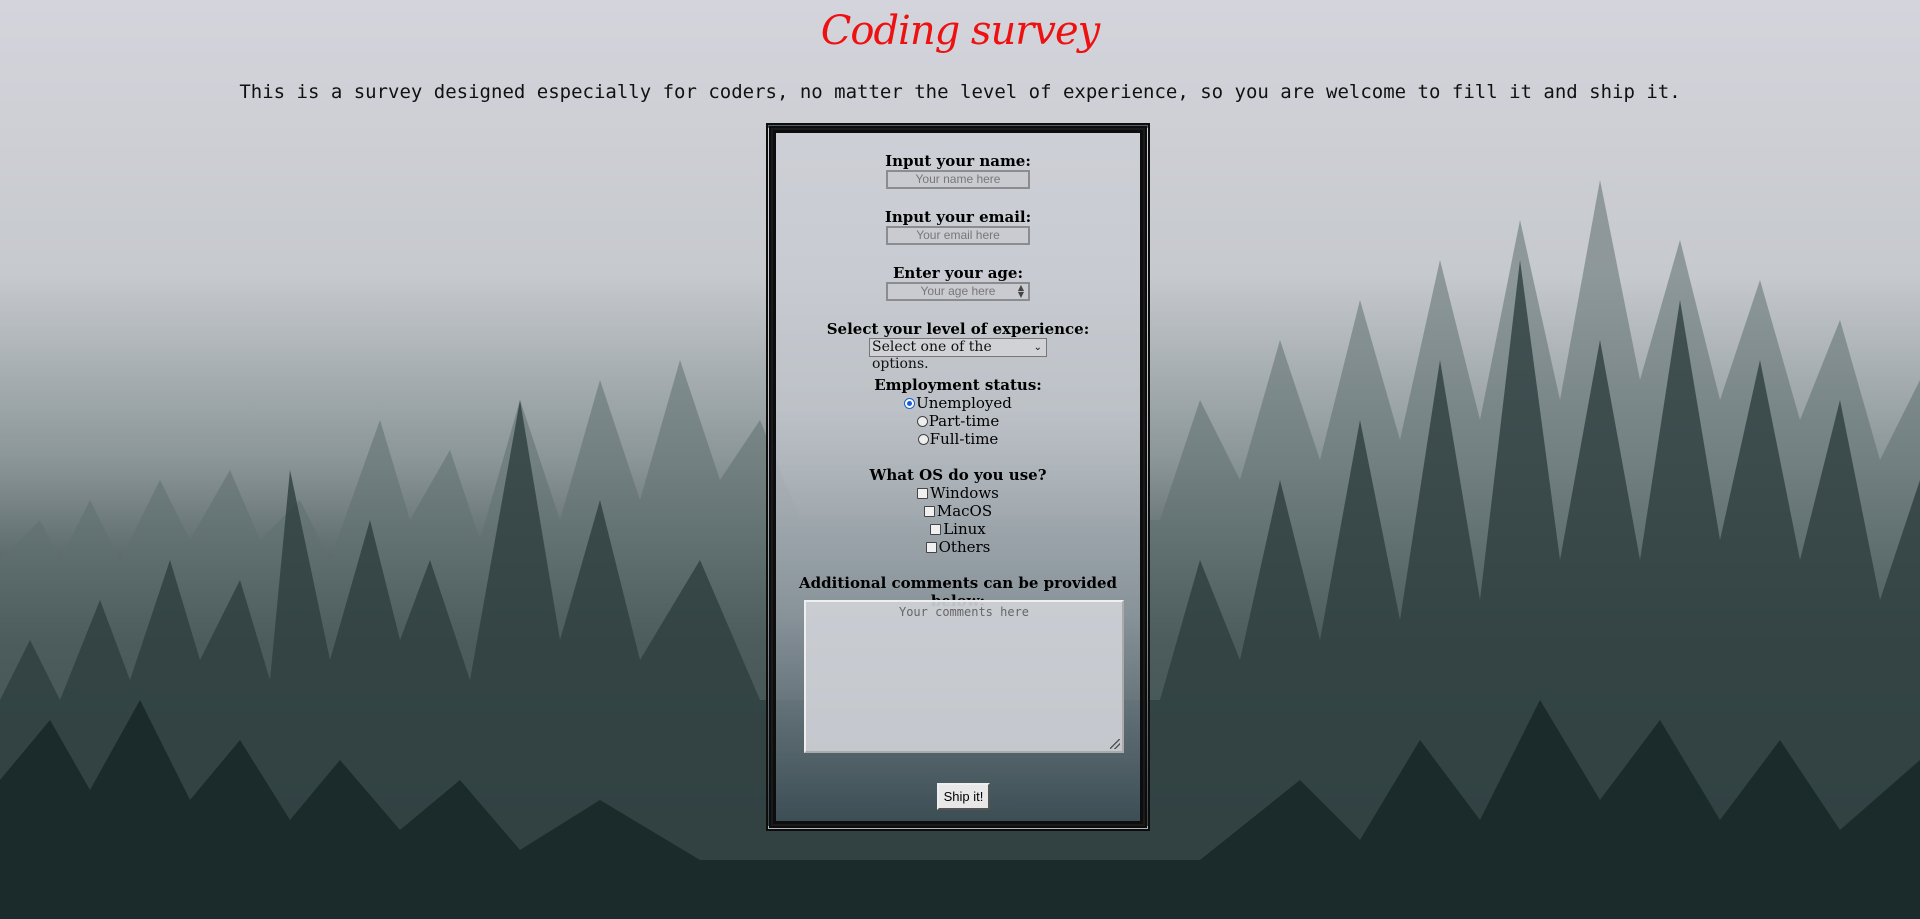 The height and width of the screenshot is (919, 1920). What do you see at coordinates (958, 235) in the screenshot?
I see `email-input: Your email here` at bounding box center [958, 235].